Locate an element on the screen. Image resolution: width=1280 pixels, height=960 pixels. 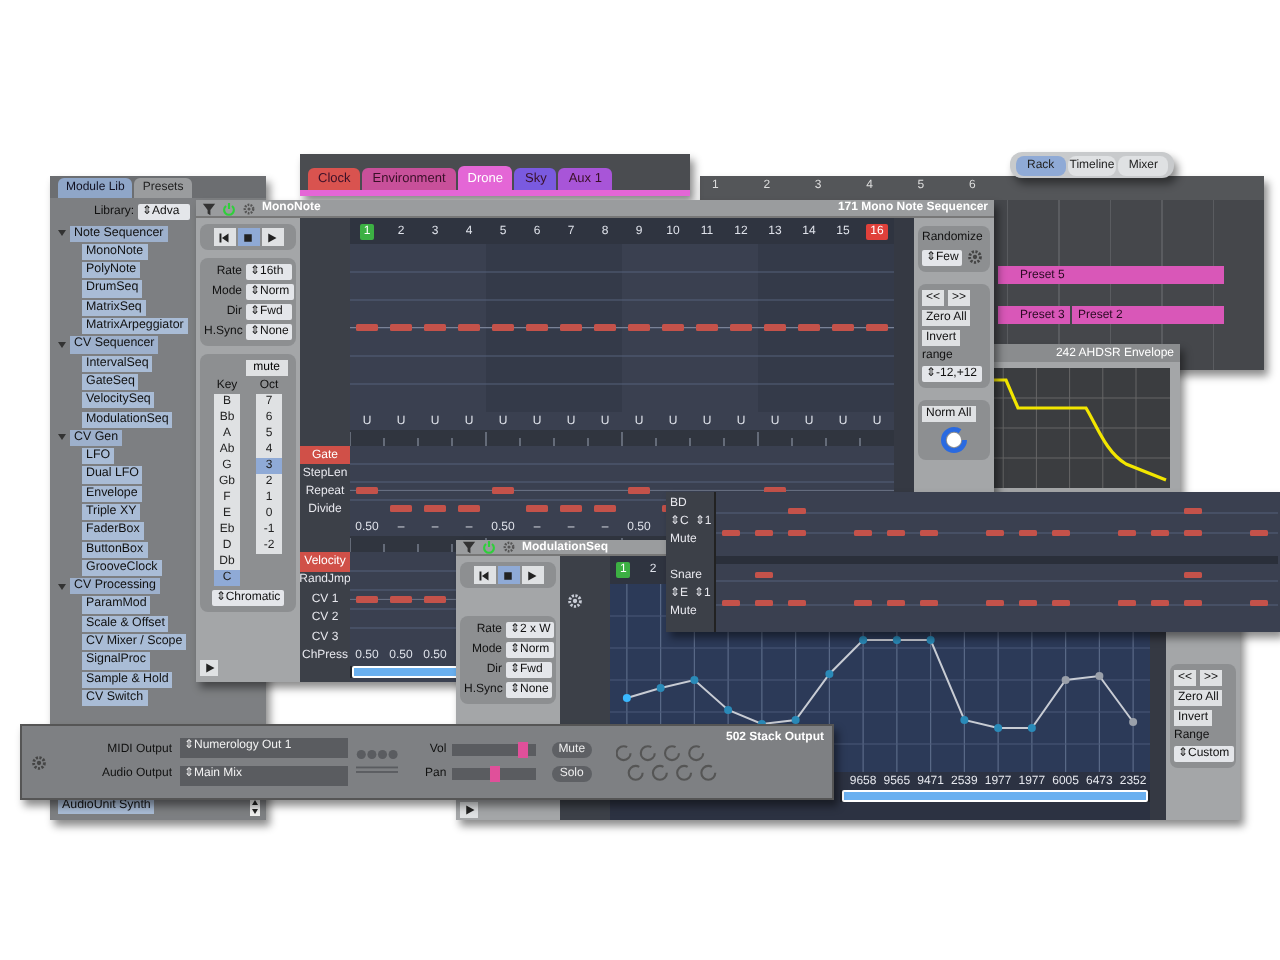
volume-slider is located at coordinates (494, 750).